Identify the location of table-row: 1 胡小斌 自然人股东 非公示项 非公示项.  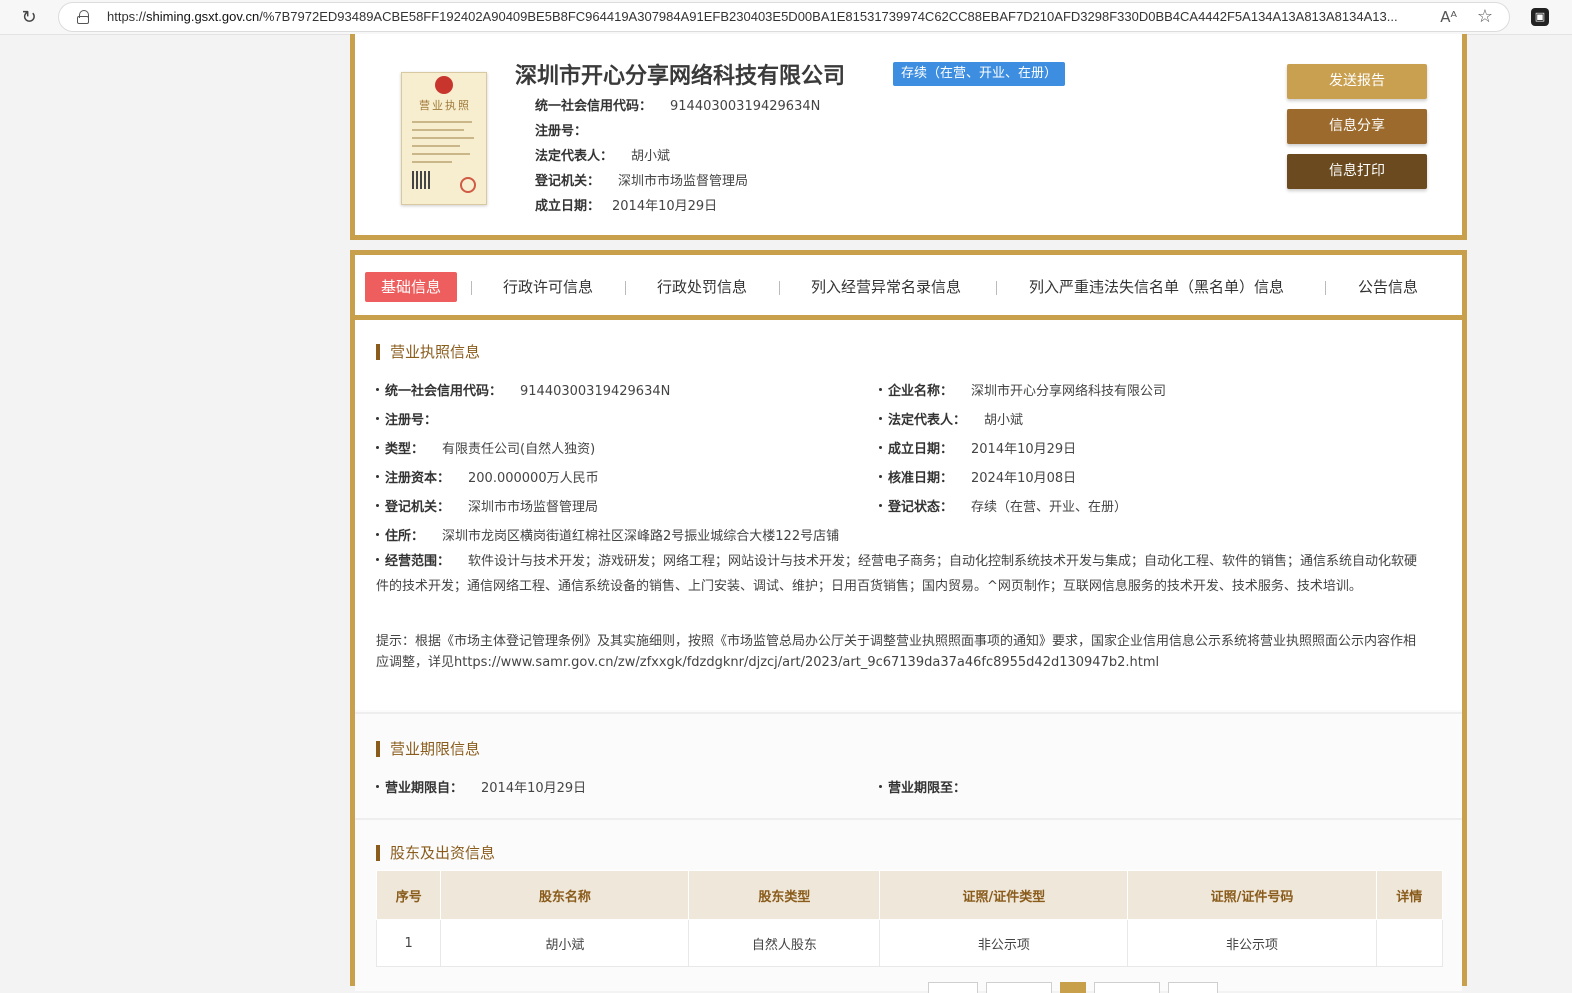
(909, 943).